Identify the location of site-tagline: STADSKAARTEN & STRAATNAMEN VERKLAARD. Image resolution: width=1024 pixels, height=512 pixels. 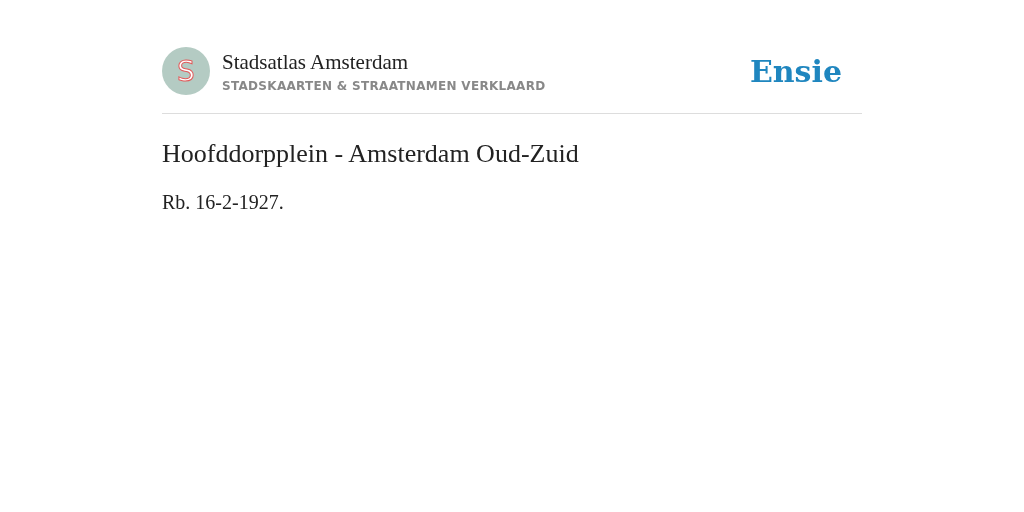
(384, 85).